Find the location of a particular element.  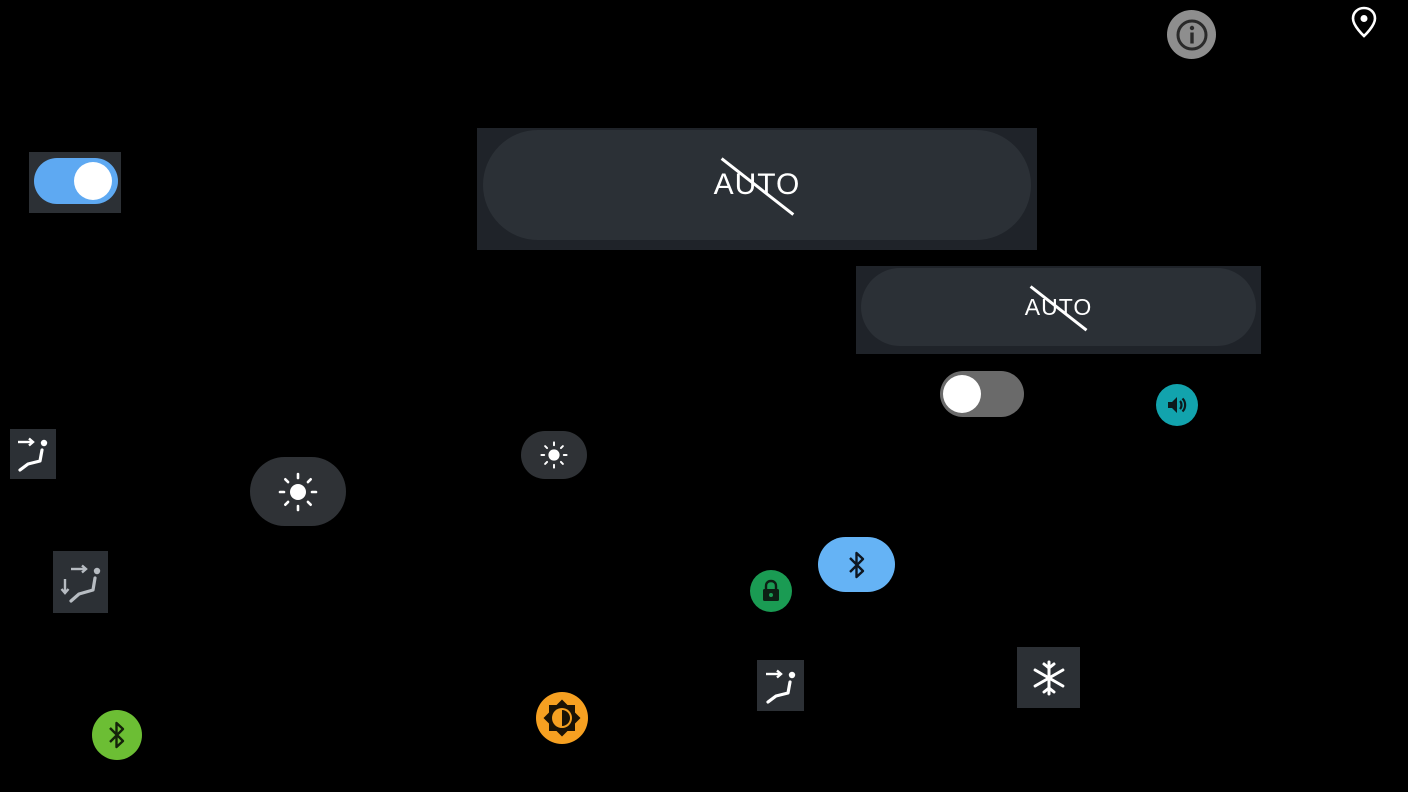

brightness-button-large is located at coordinates (298, 491).